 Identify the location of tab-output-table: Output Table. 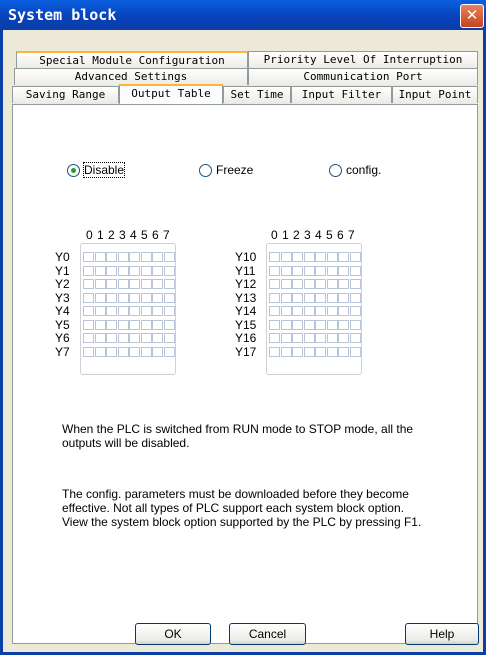
(171, 94).